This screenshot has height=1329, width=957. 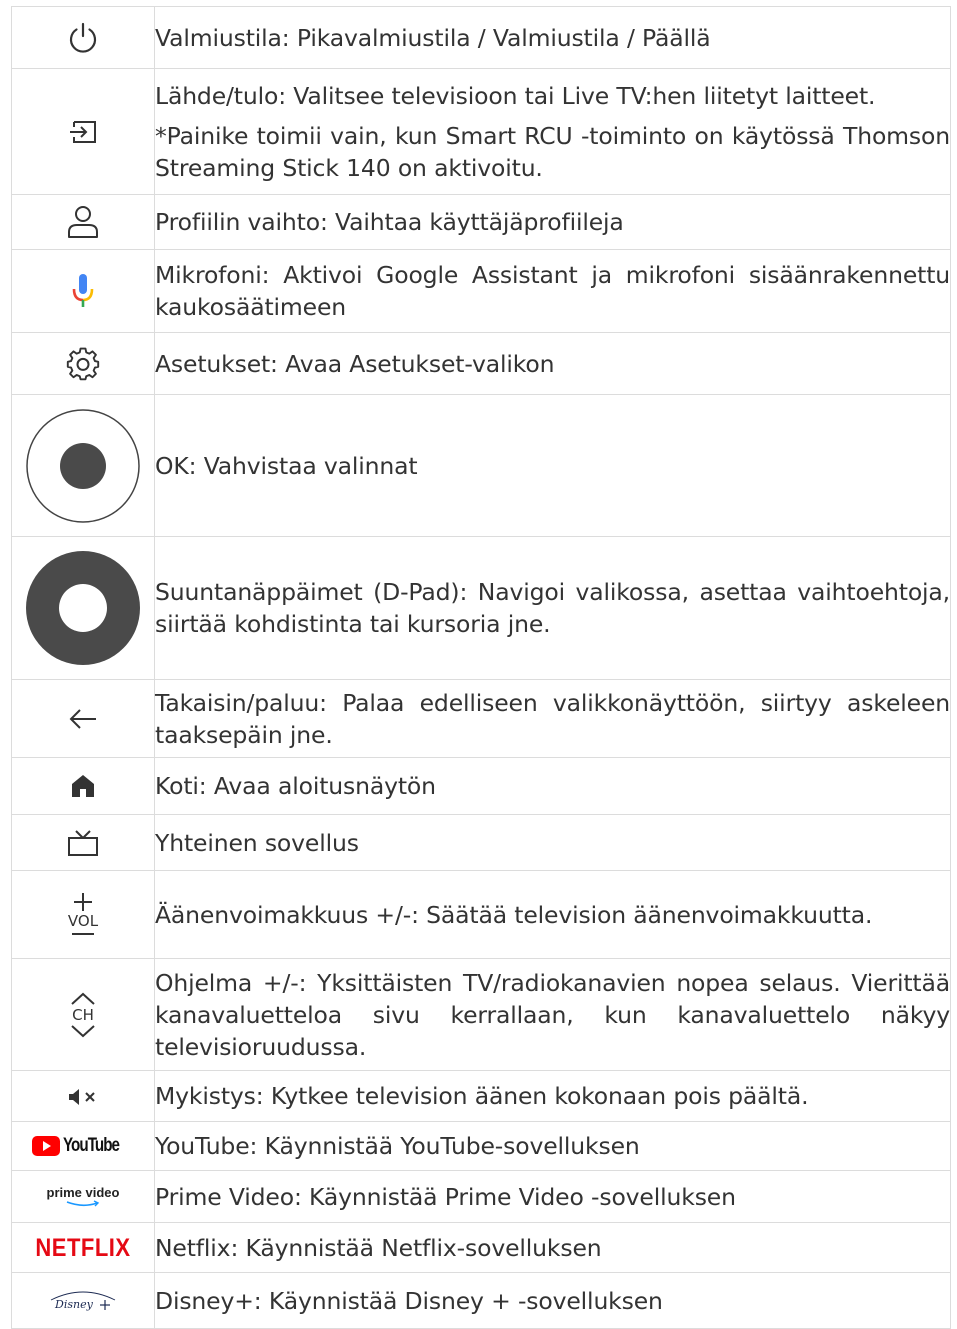 What do you see at coordinates (83, 1097) in the screenshot?
I see `mute-icon` at bounding box center [83, 1097].